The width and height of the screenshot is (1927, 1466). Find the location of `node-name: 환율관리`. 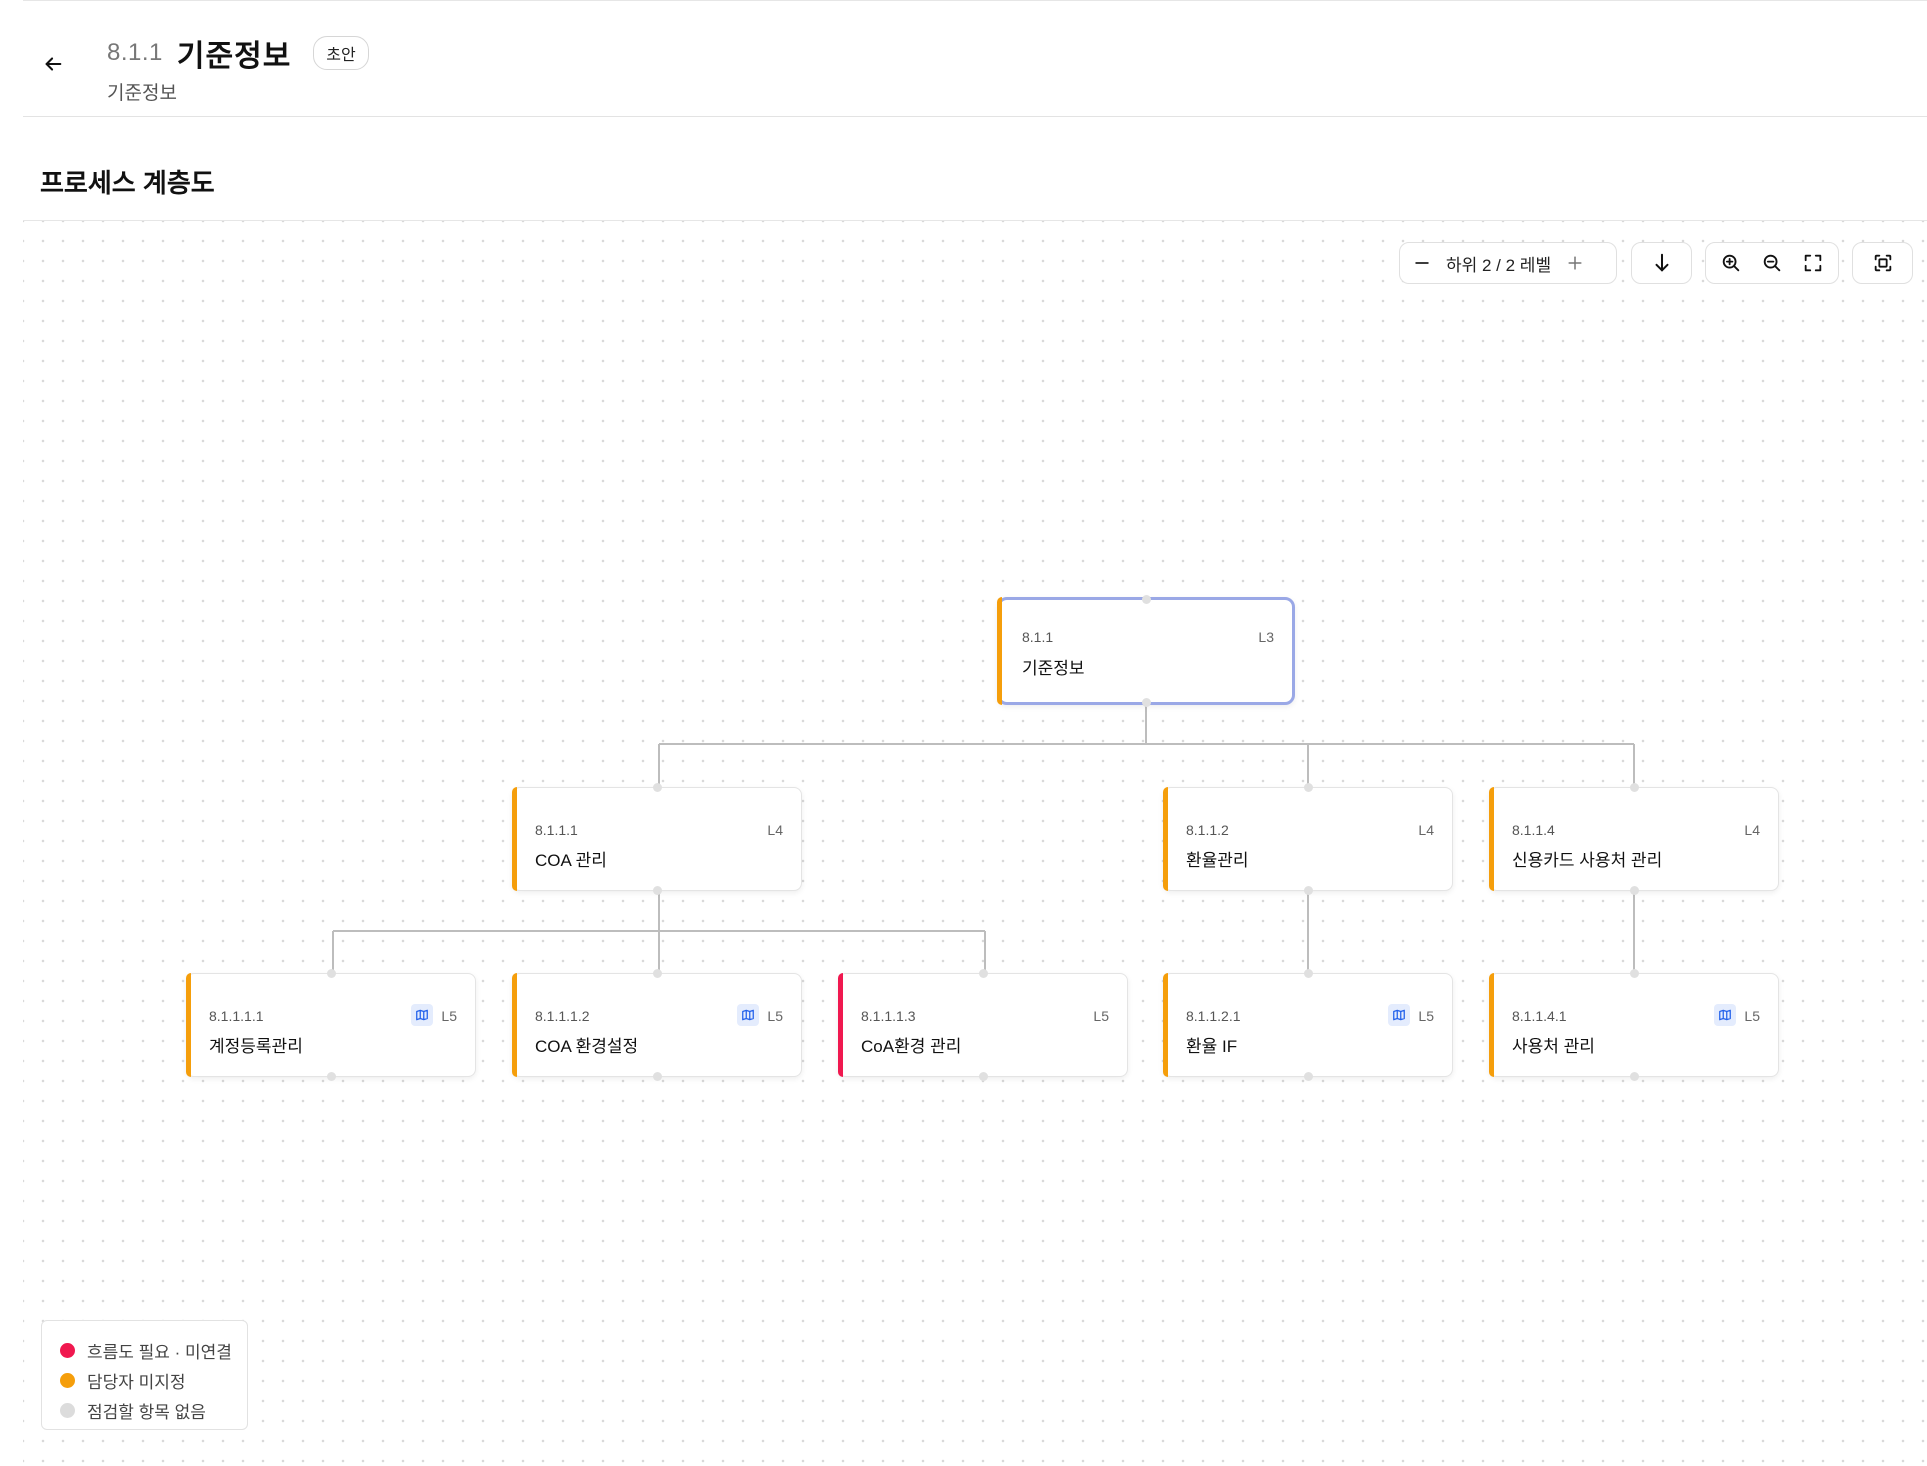

node-name: 환율관리 is located at coordinates (1217, 860).